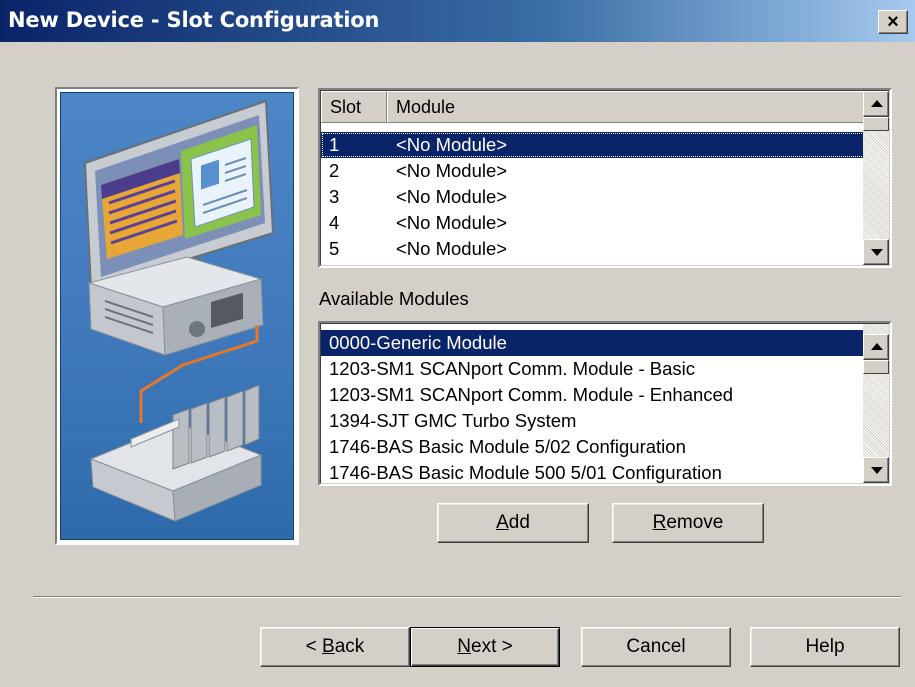 The width and height of the screenshot is (915, 687). I want to click on module-list-item: 1746-BAS Basic Module 5/02 Configuration, so click(593, 447).